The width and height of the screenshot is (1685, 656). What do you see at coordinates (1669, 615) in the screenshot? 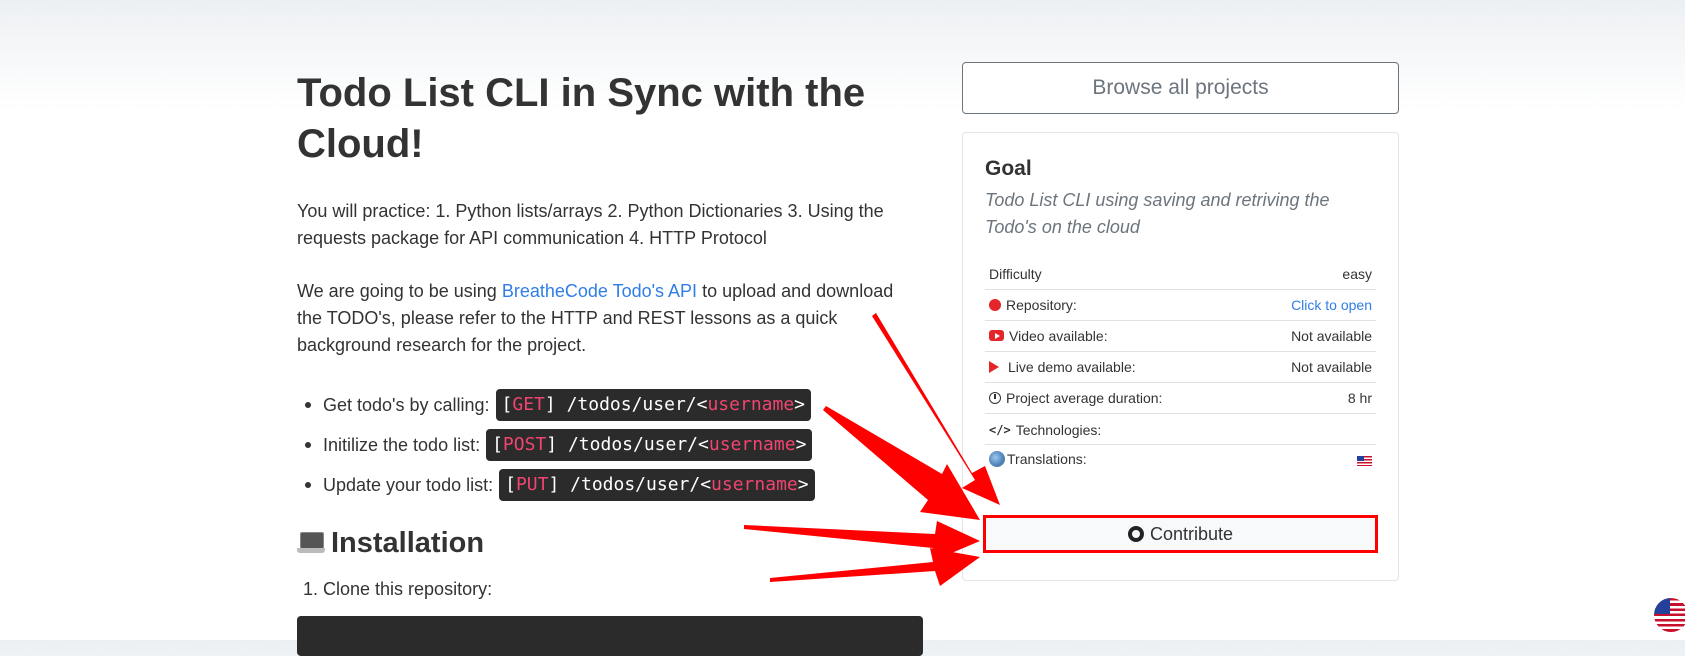
I see `us-flag-icon` at bounding box center [1669, 615].